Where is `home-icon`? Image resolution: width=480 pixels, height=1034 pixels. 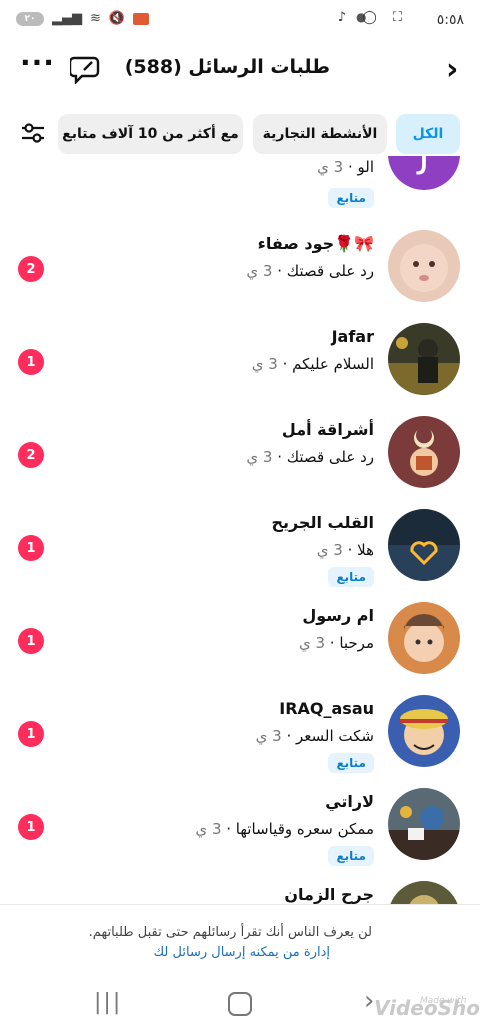 home-icon is located at coordinates (240, 1004).